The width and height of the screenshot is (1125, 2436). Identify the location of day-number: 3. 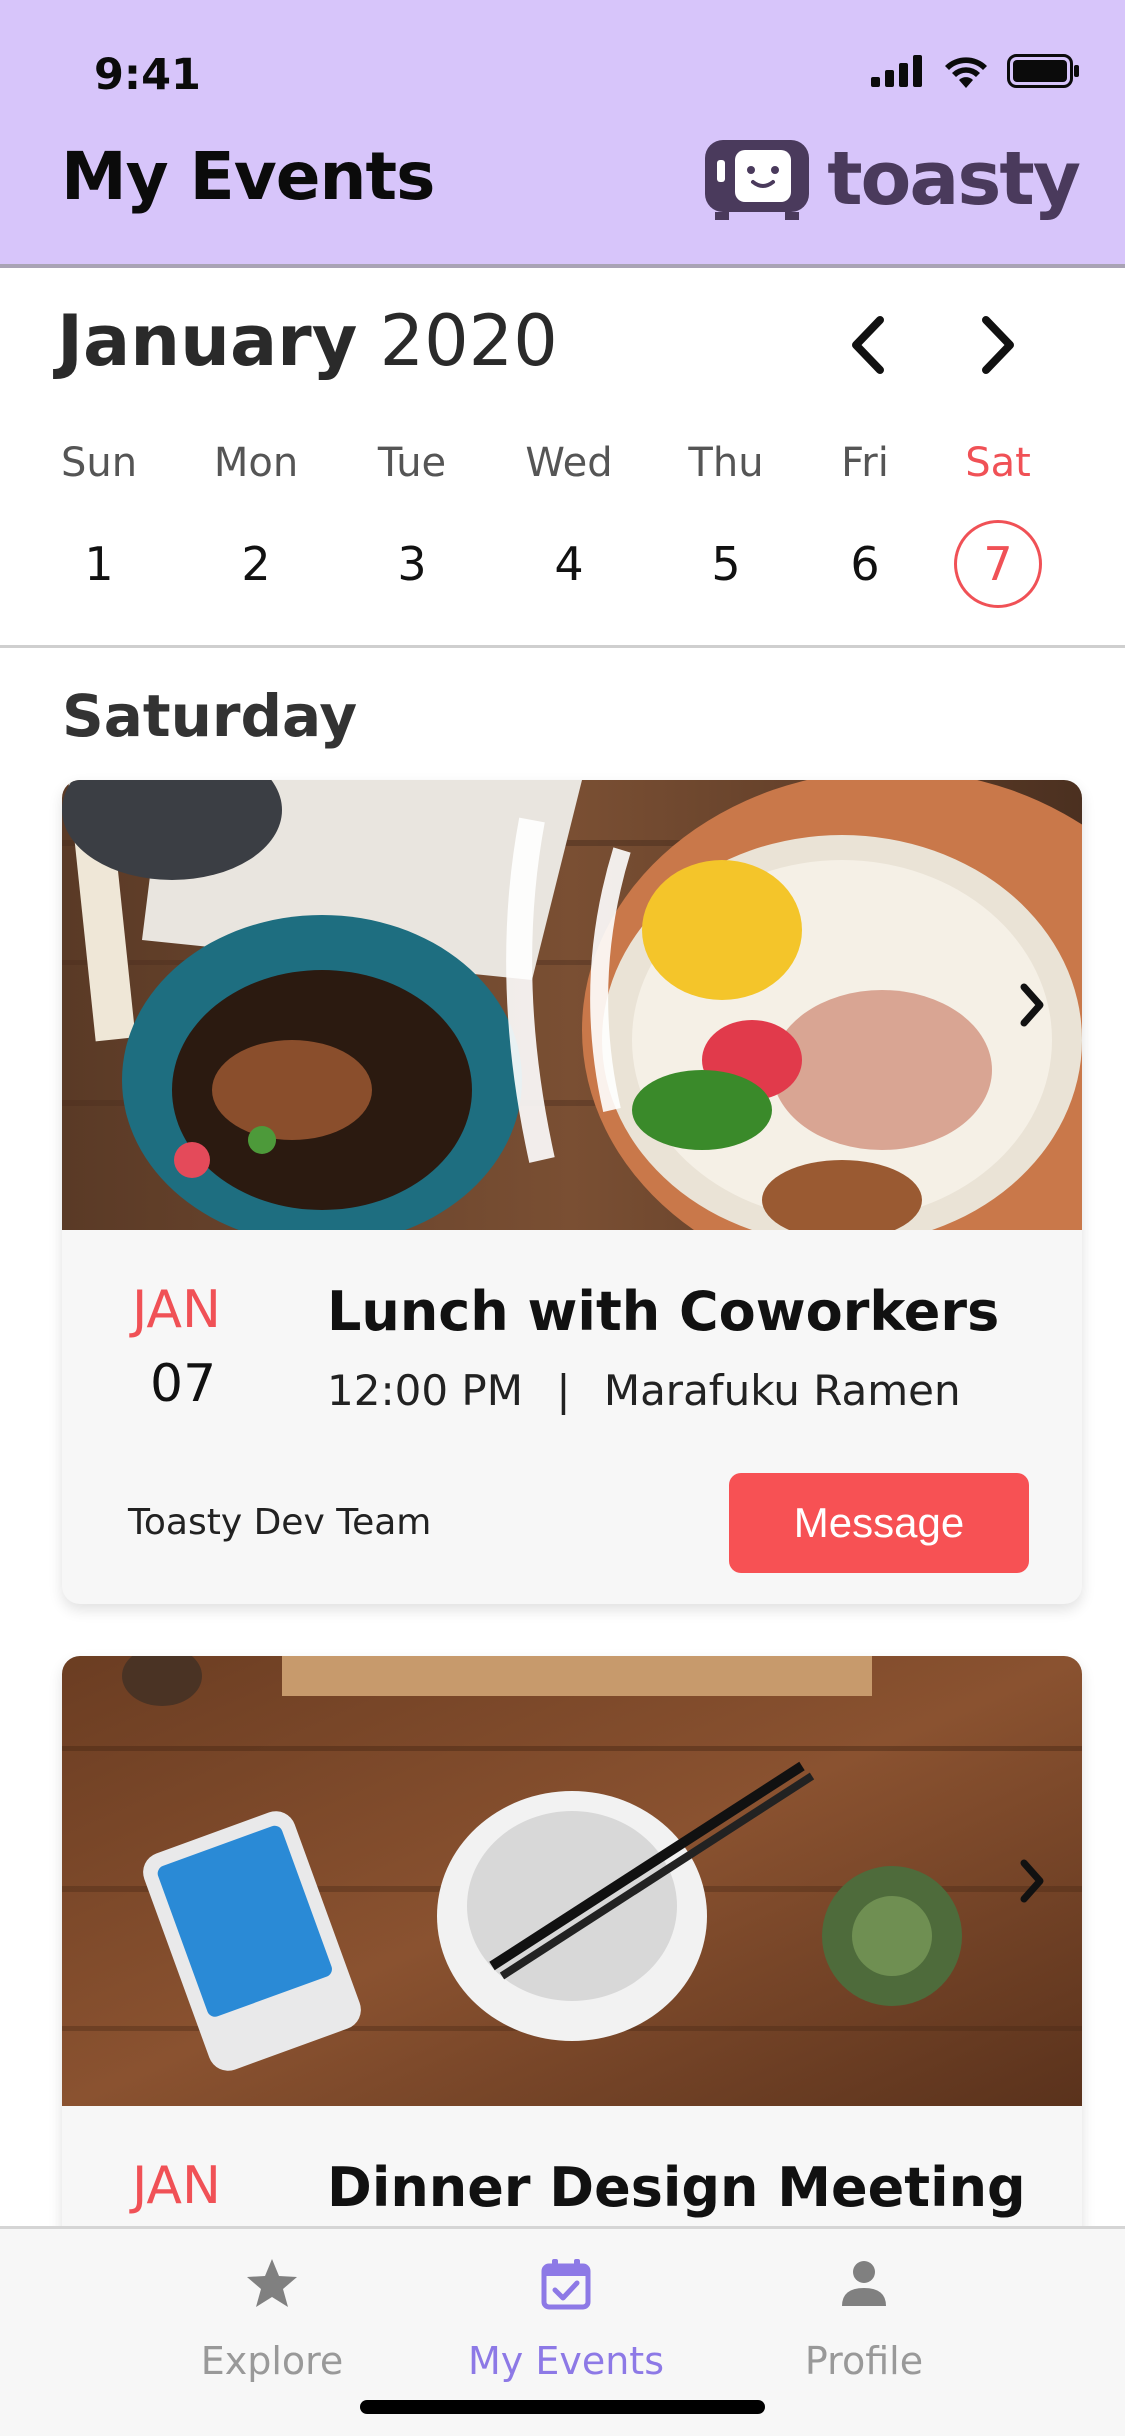
(412, 564).